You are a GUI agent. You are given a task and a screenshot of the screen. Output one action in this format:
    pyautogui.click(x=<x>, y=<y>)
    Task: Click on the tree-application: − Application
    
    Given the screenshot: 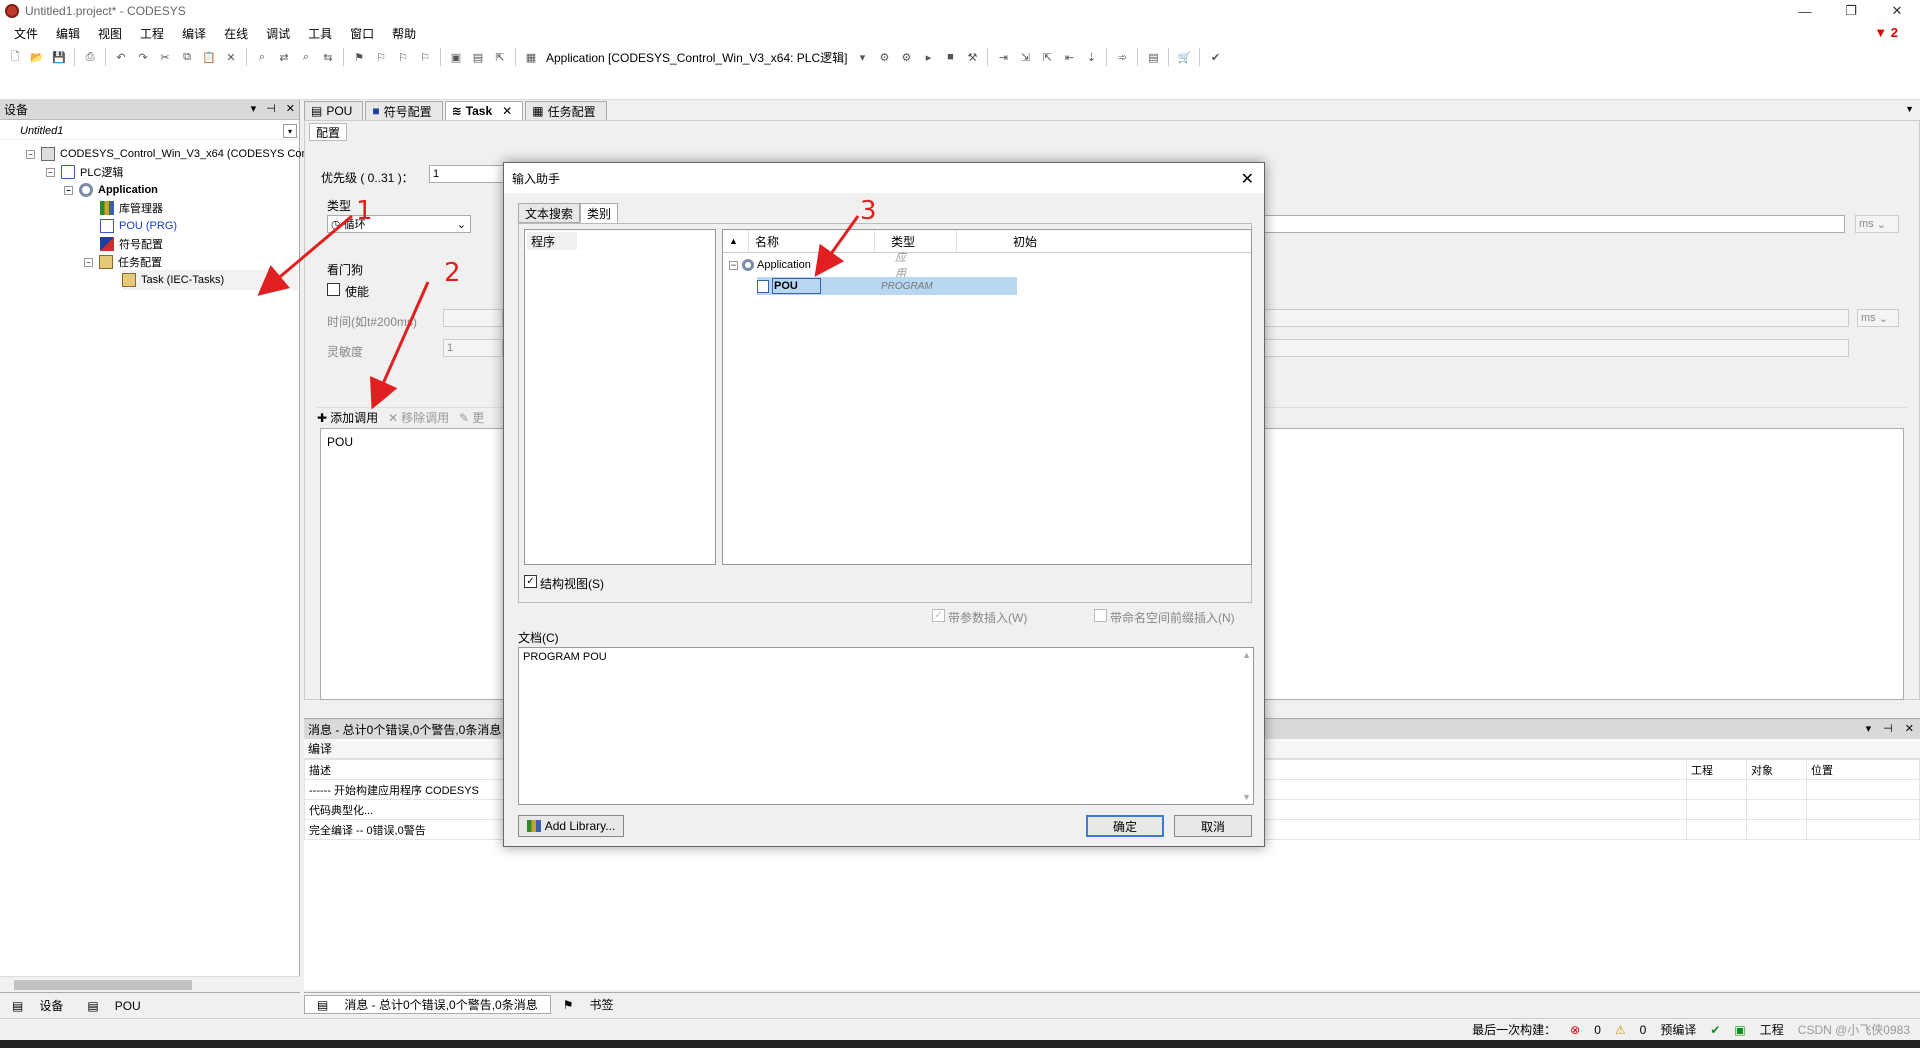 What is the action you would take?
    pyautogui.click(x=111, y=190)
    